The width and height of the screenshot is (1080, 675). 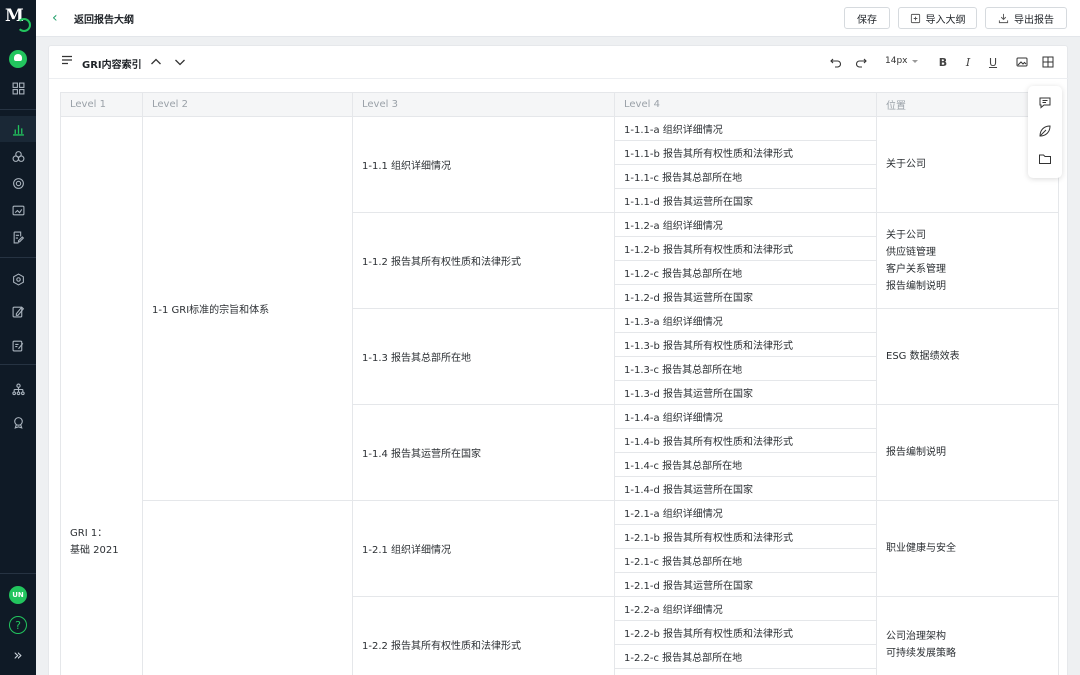 I want to click on caret-down-icon, so click(x=914, y=61).